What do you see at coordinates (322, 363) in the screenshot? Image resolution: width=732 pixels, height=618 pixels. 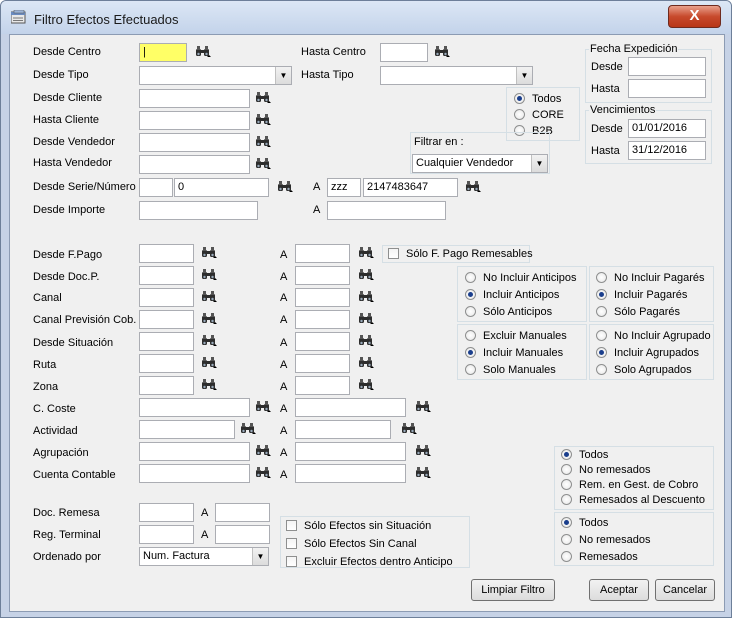 I see `hasta-ruta-input` at bounding box center [322, 363].